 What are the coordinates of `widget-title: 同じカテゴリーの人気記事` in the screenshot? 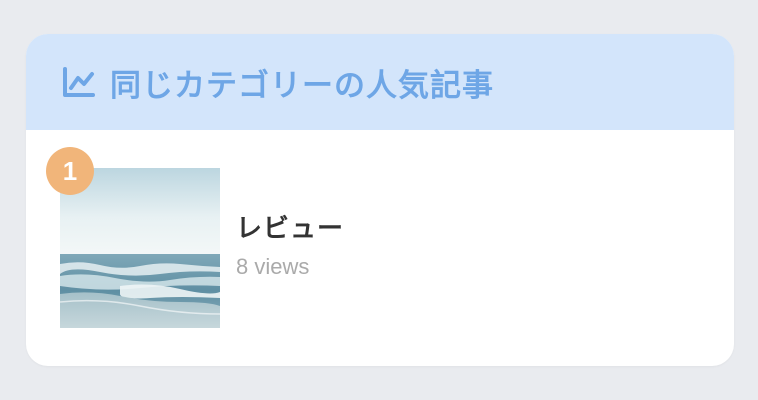 It's located at (302, 85).